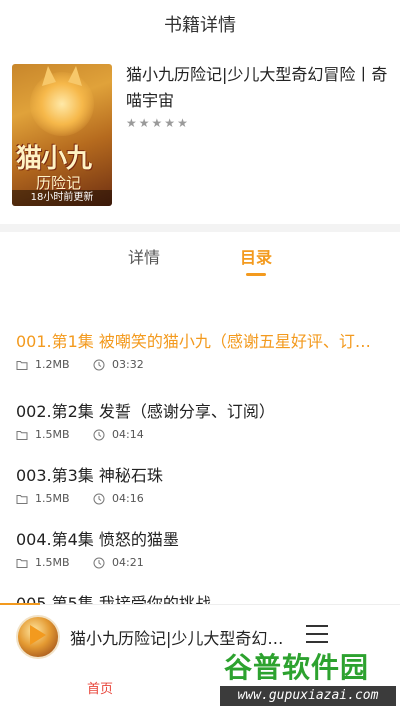 The width and height of the screenshot is (400, 710). Describe the element at coordinates (38, 635) in the screenshot. I see `play-icon` at that location.